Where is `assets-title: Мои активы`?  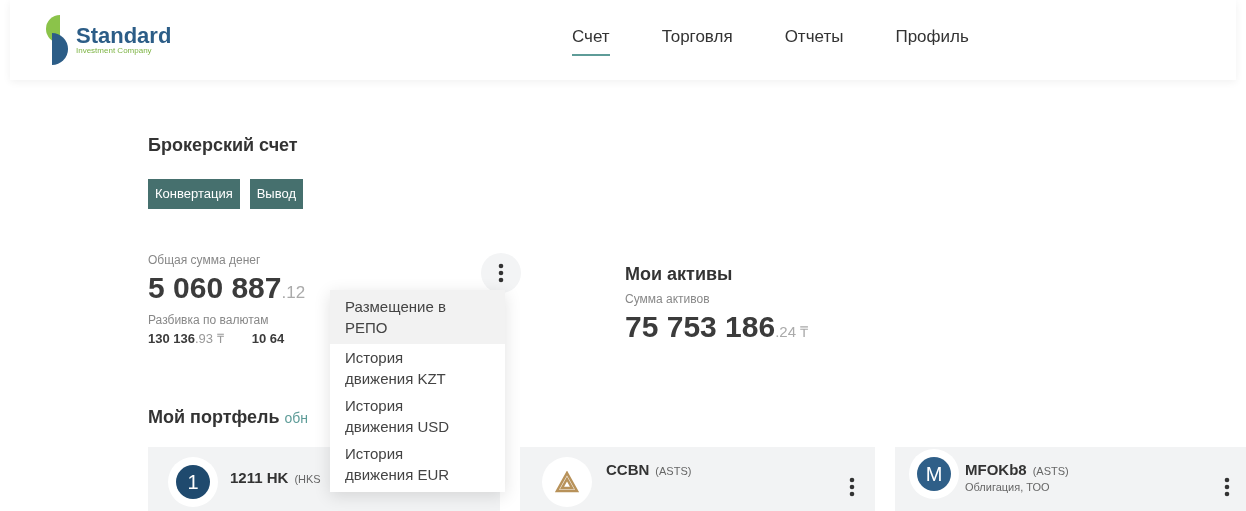
assets-title: Мои активы is located at coordinates (679, 274).